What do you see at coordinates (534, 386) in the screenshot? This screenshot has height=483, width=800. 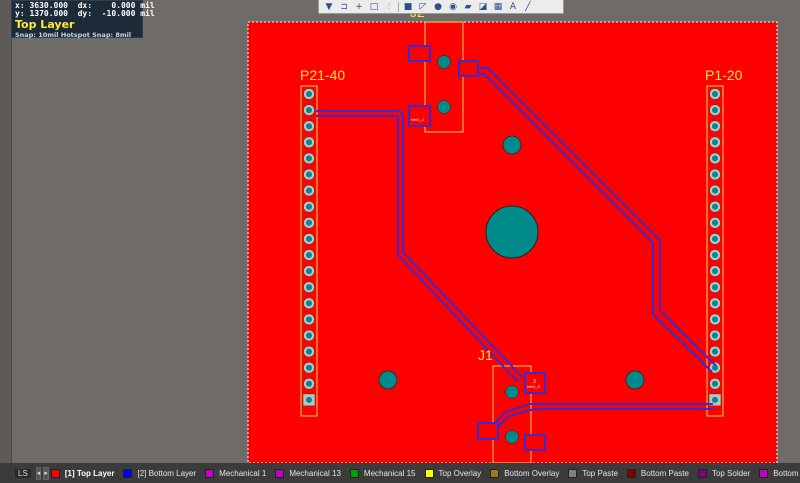 I see `j1-net-label: Net1_3` at bounding box center [534, 386].